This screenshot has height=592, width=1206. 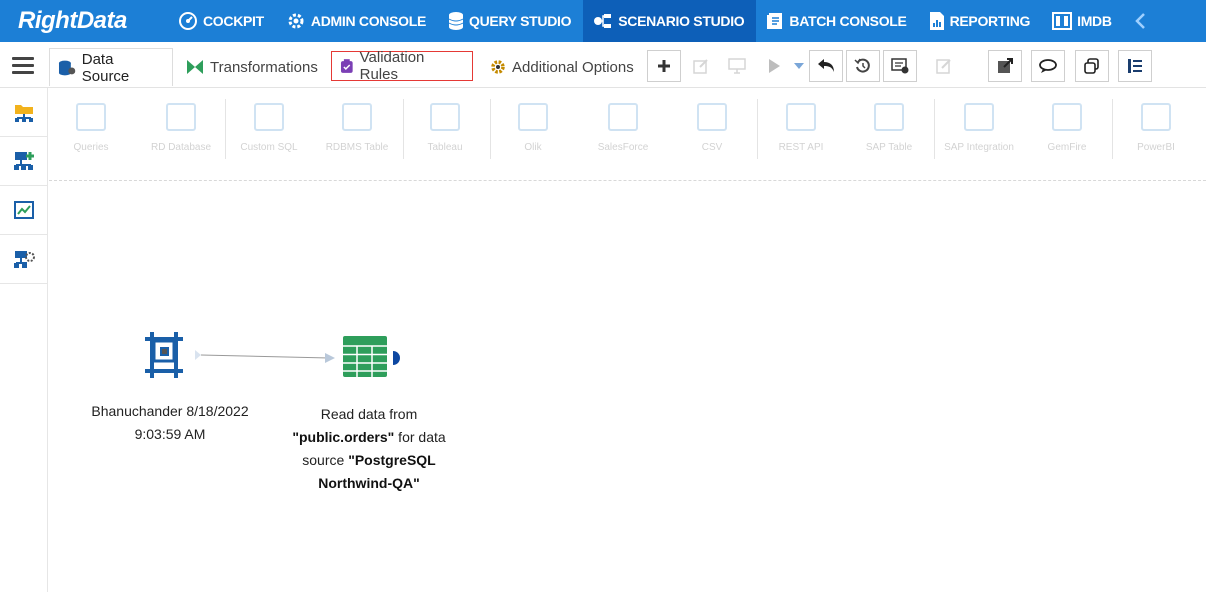 I want to click on palette-label: Olik, so click(x=533, y=147).